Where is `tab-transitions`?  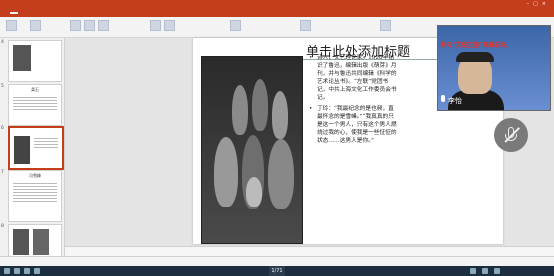 tab-transitions is located at coordinates (44, 13).